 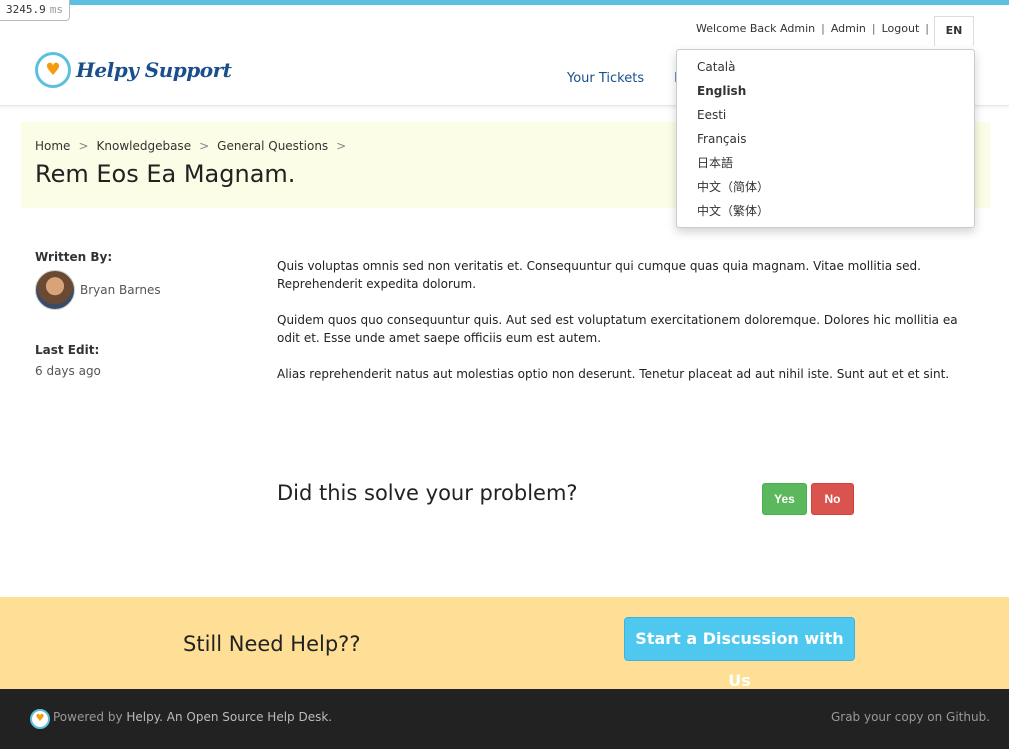 I want to click on timing-value: 3245.9, so click(x=26, y=9).